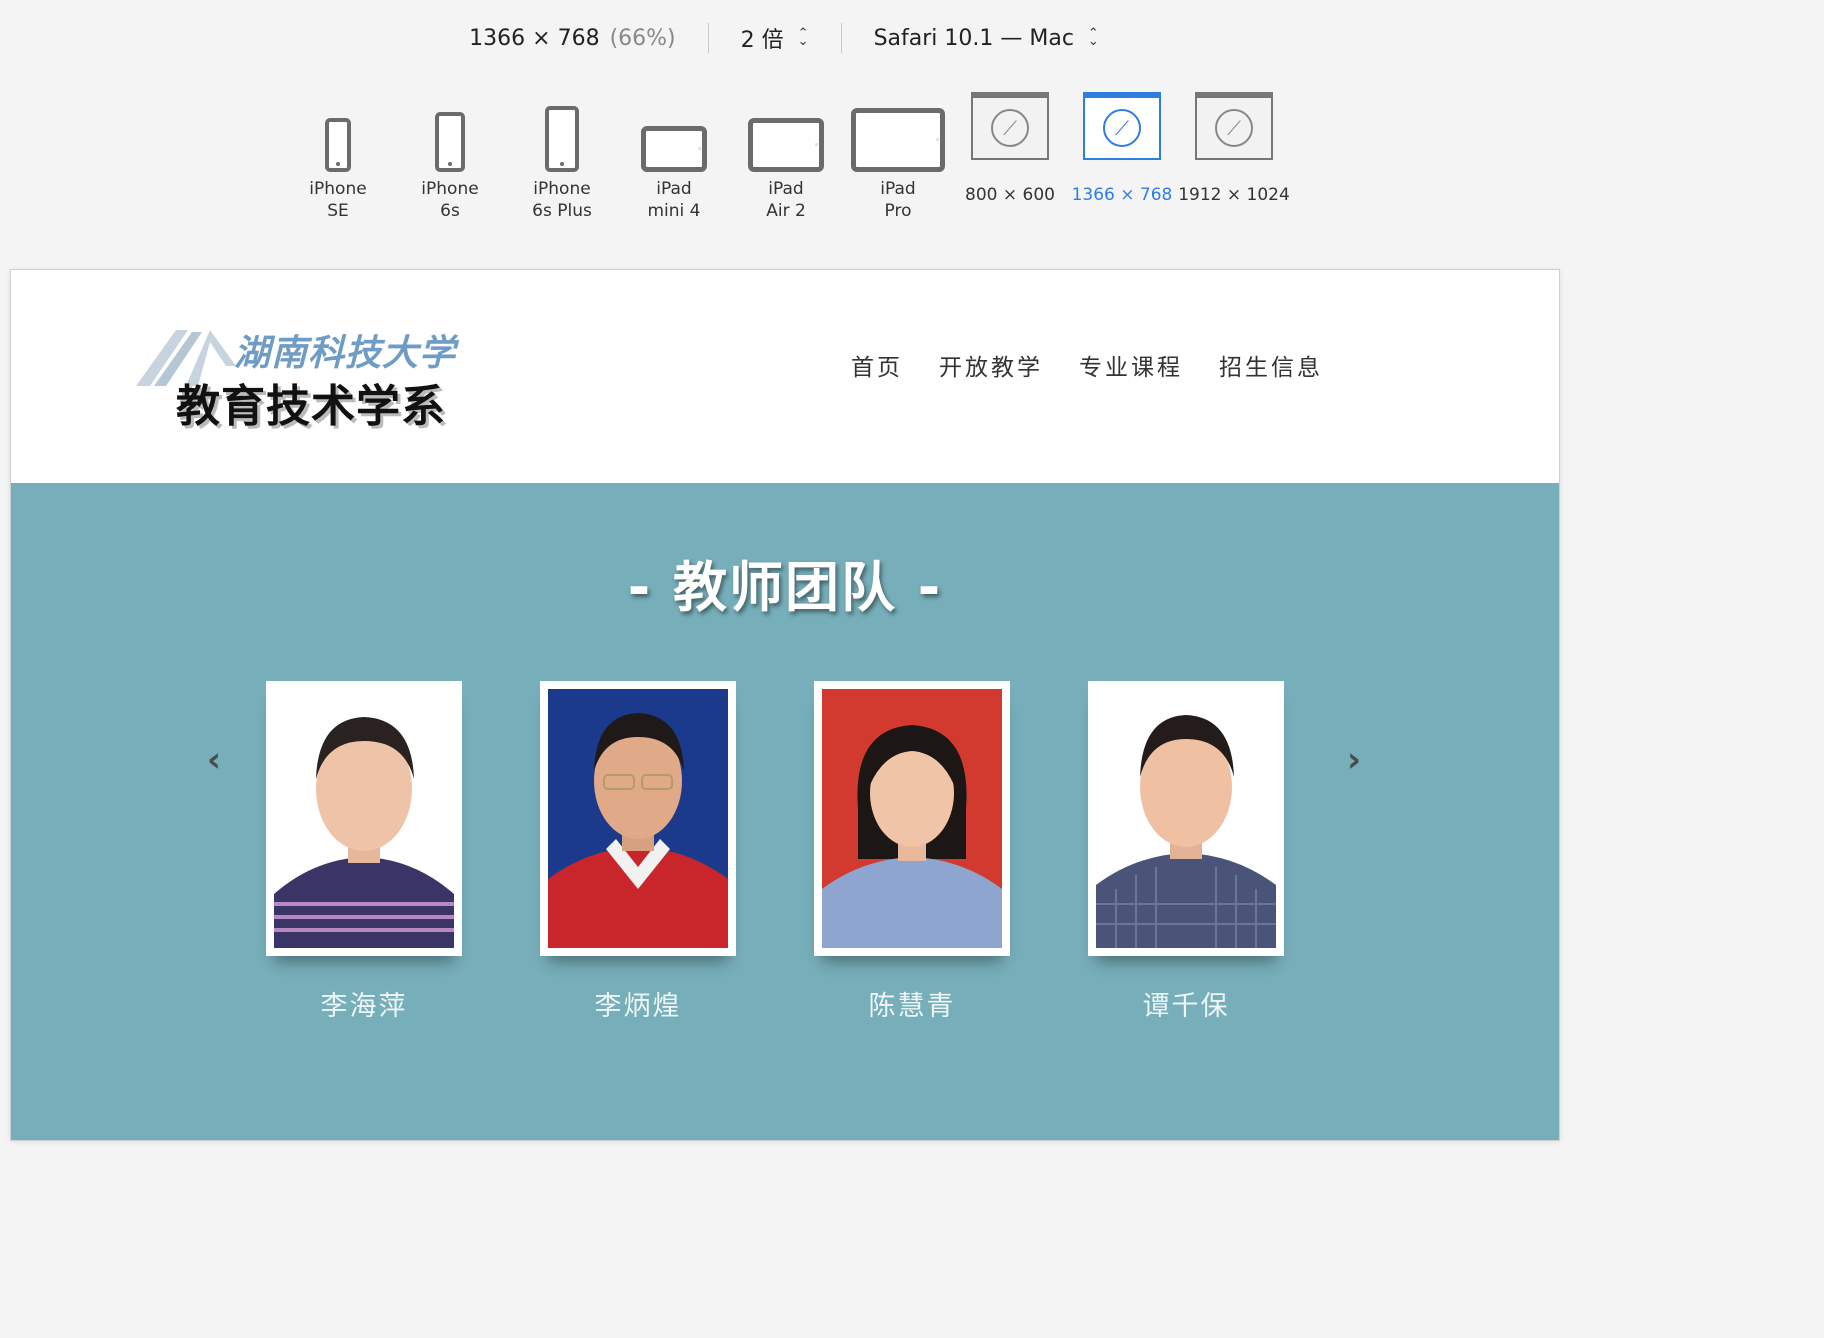 The height and width of the screenshot is (1338, 1824). Describe the element at coordinates (1131, 365) in the screenshot. I see `nav-courses: 专业课程` at that location.